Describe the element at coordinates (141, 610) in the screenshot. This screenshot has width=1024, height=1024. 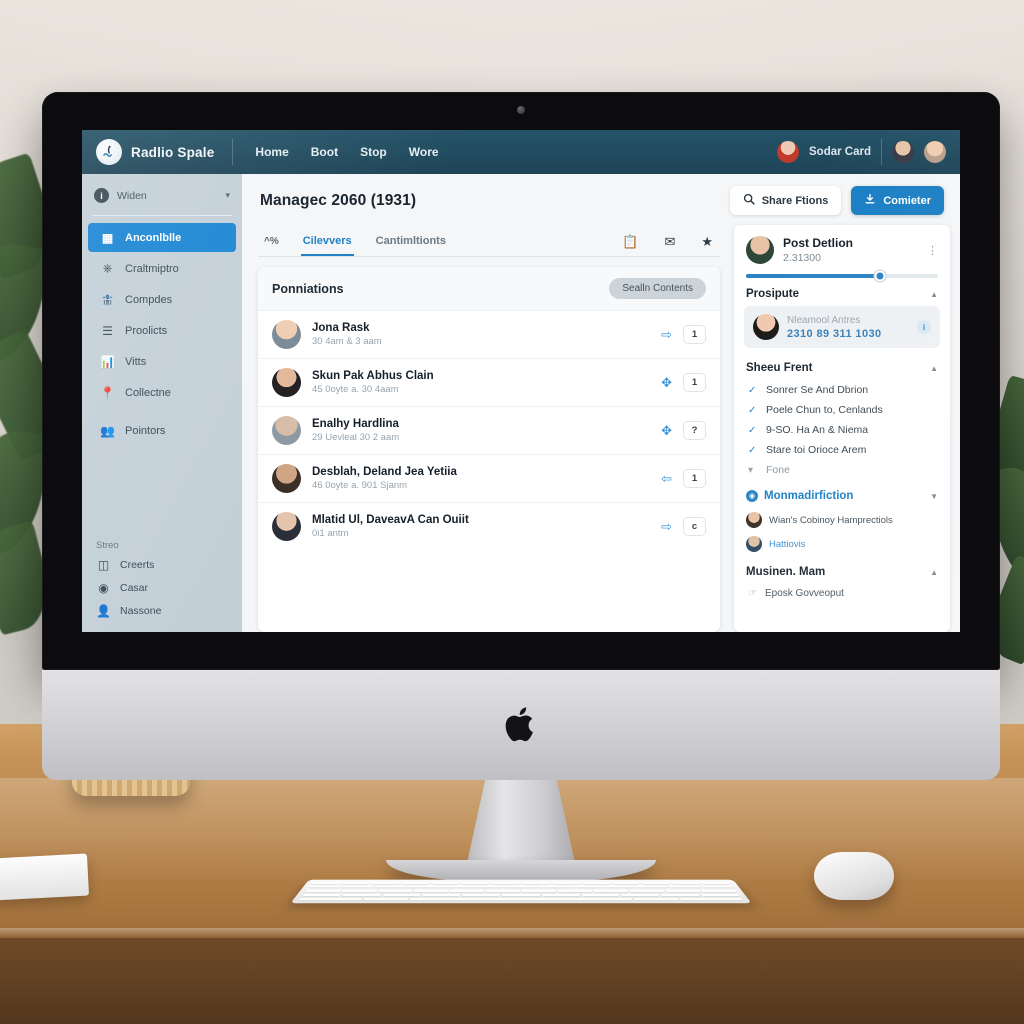
I see `sidebar-footer-label: Nassone` at that location.